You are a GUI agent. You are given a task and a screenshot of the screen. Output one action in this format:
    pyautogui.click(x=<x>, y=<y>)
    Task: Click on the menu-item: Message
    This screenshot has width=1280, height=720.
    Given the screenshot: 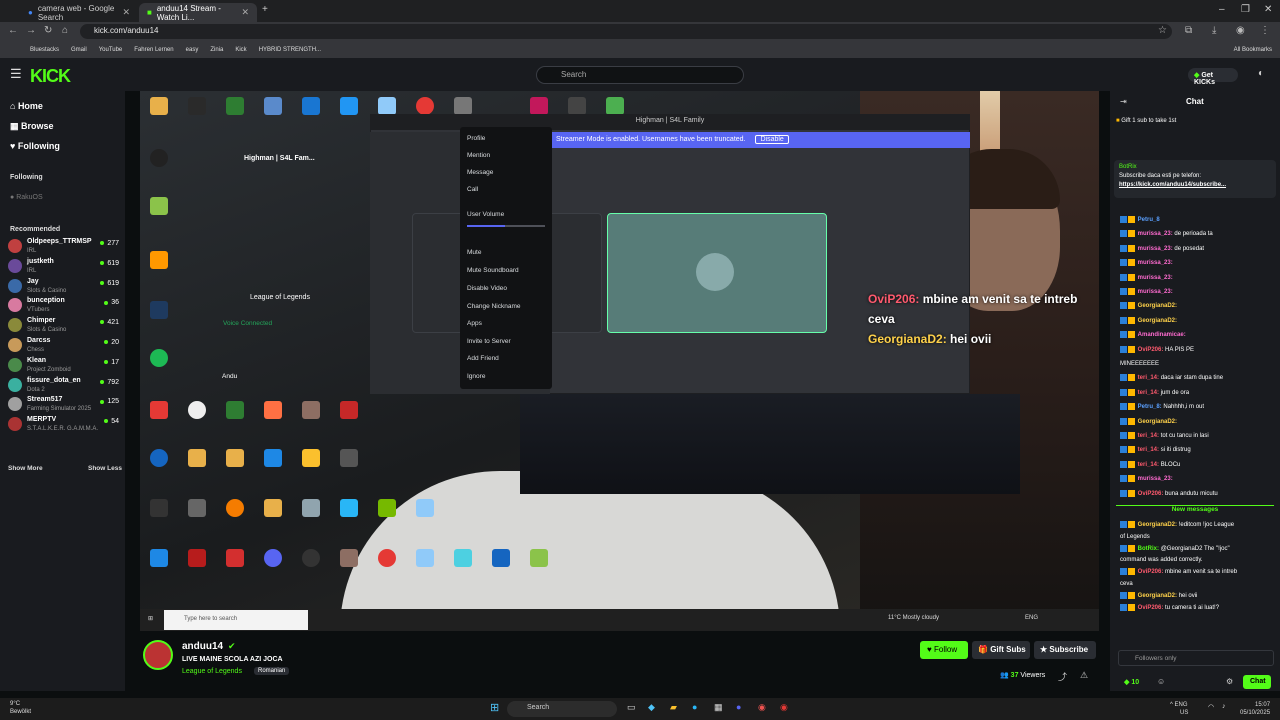 What is the action you would take?
    pyautogui.click(x=480, y=172)
    